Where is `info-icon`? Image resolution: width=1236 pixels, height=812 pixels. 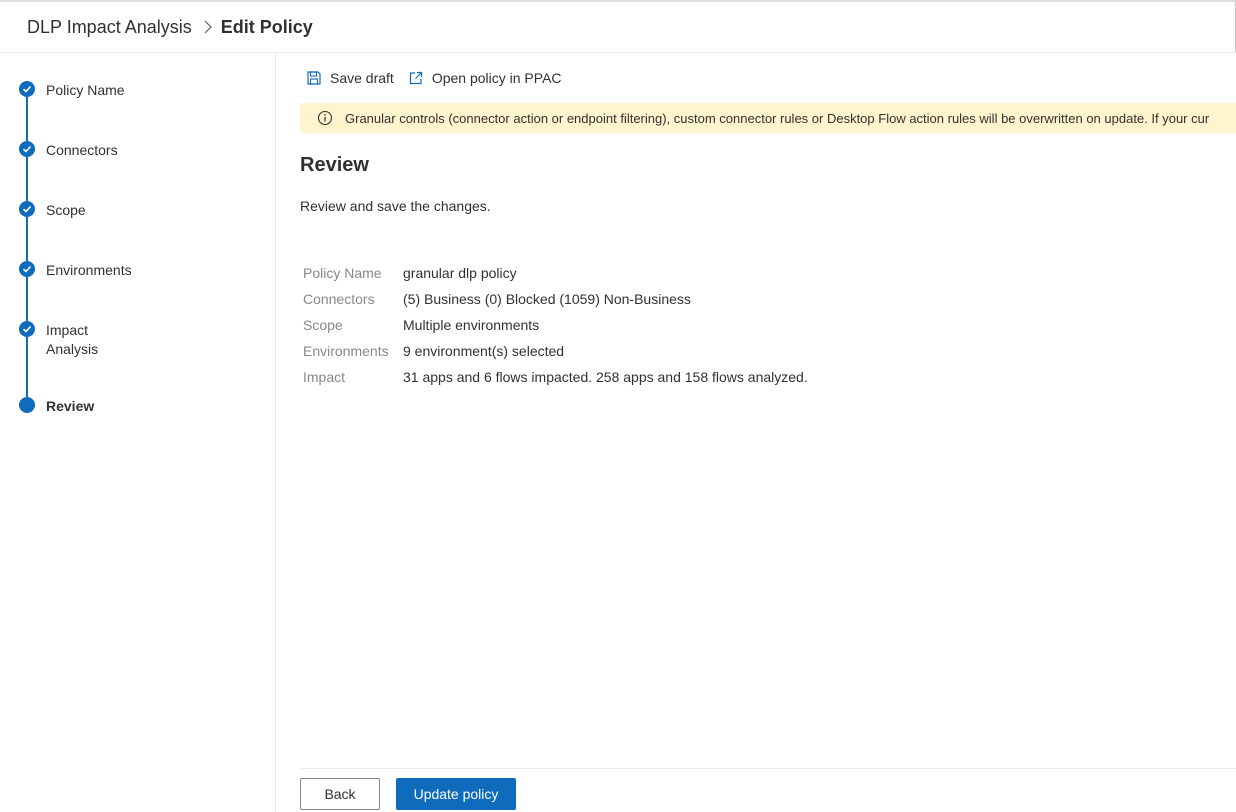
info-icon is located at coordinates (325, 118).